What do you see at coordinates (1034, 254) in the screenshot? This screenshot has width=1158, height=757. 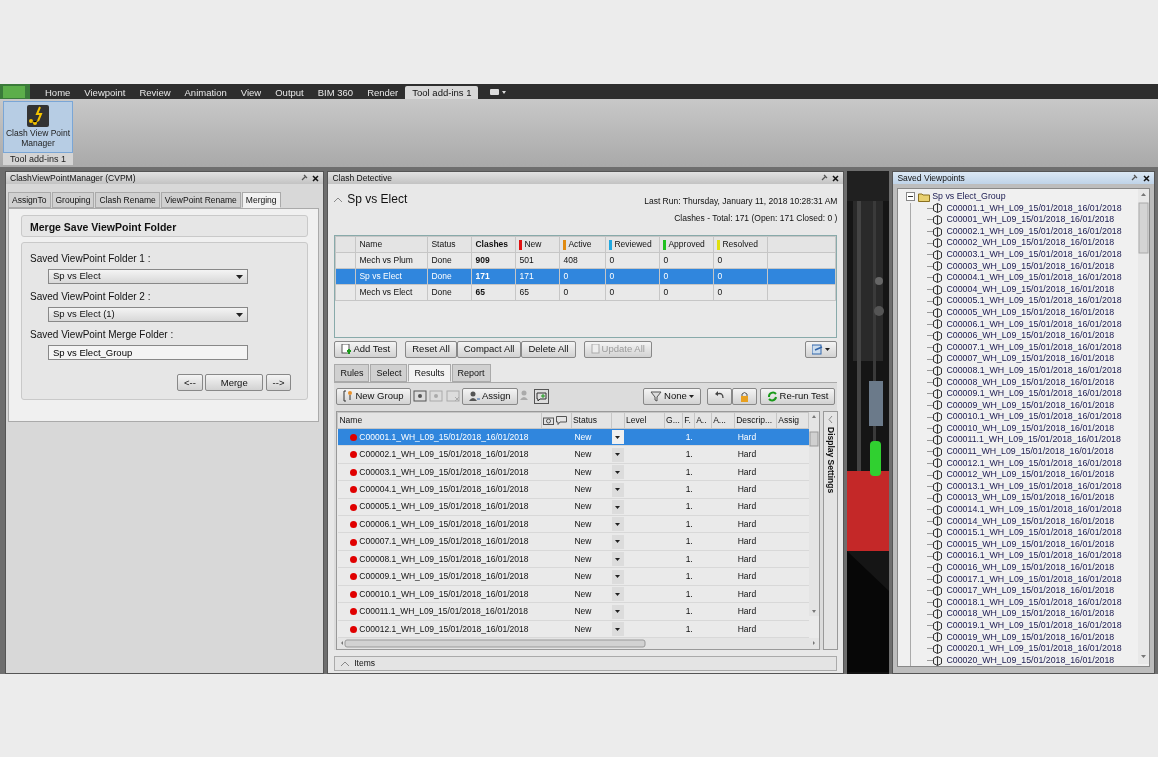 I see `tree-item: C00003.1_WH_L09_15/01/2018_16/01/2018` at bounding box center [1034, 254].